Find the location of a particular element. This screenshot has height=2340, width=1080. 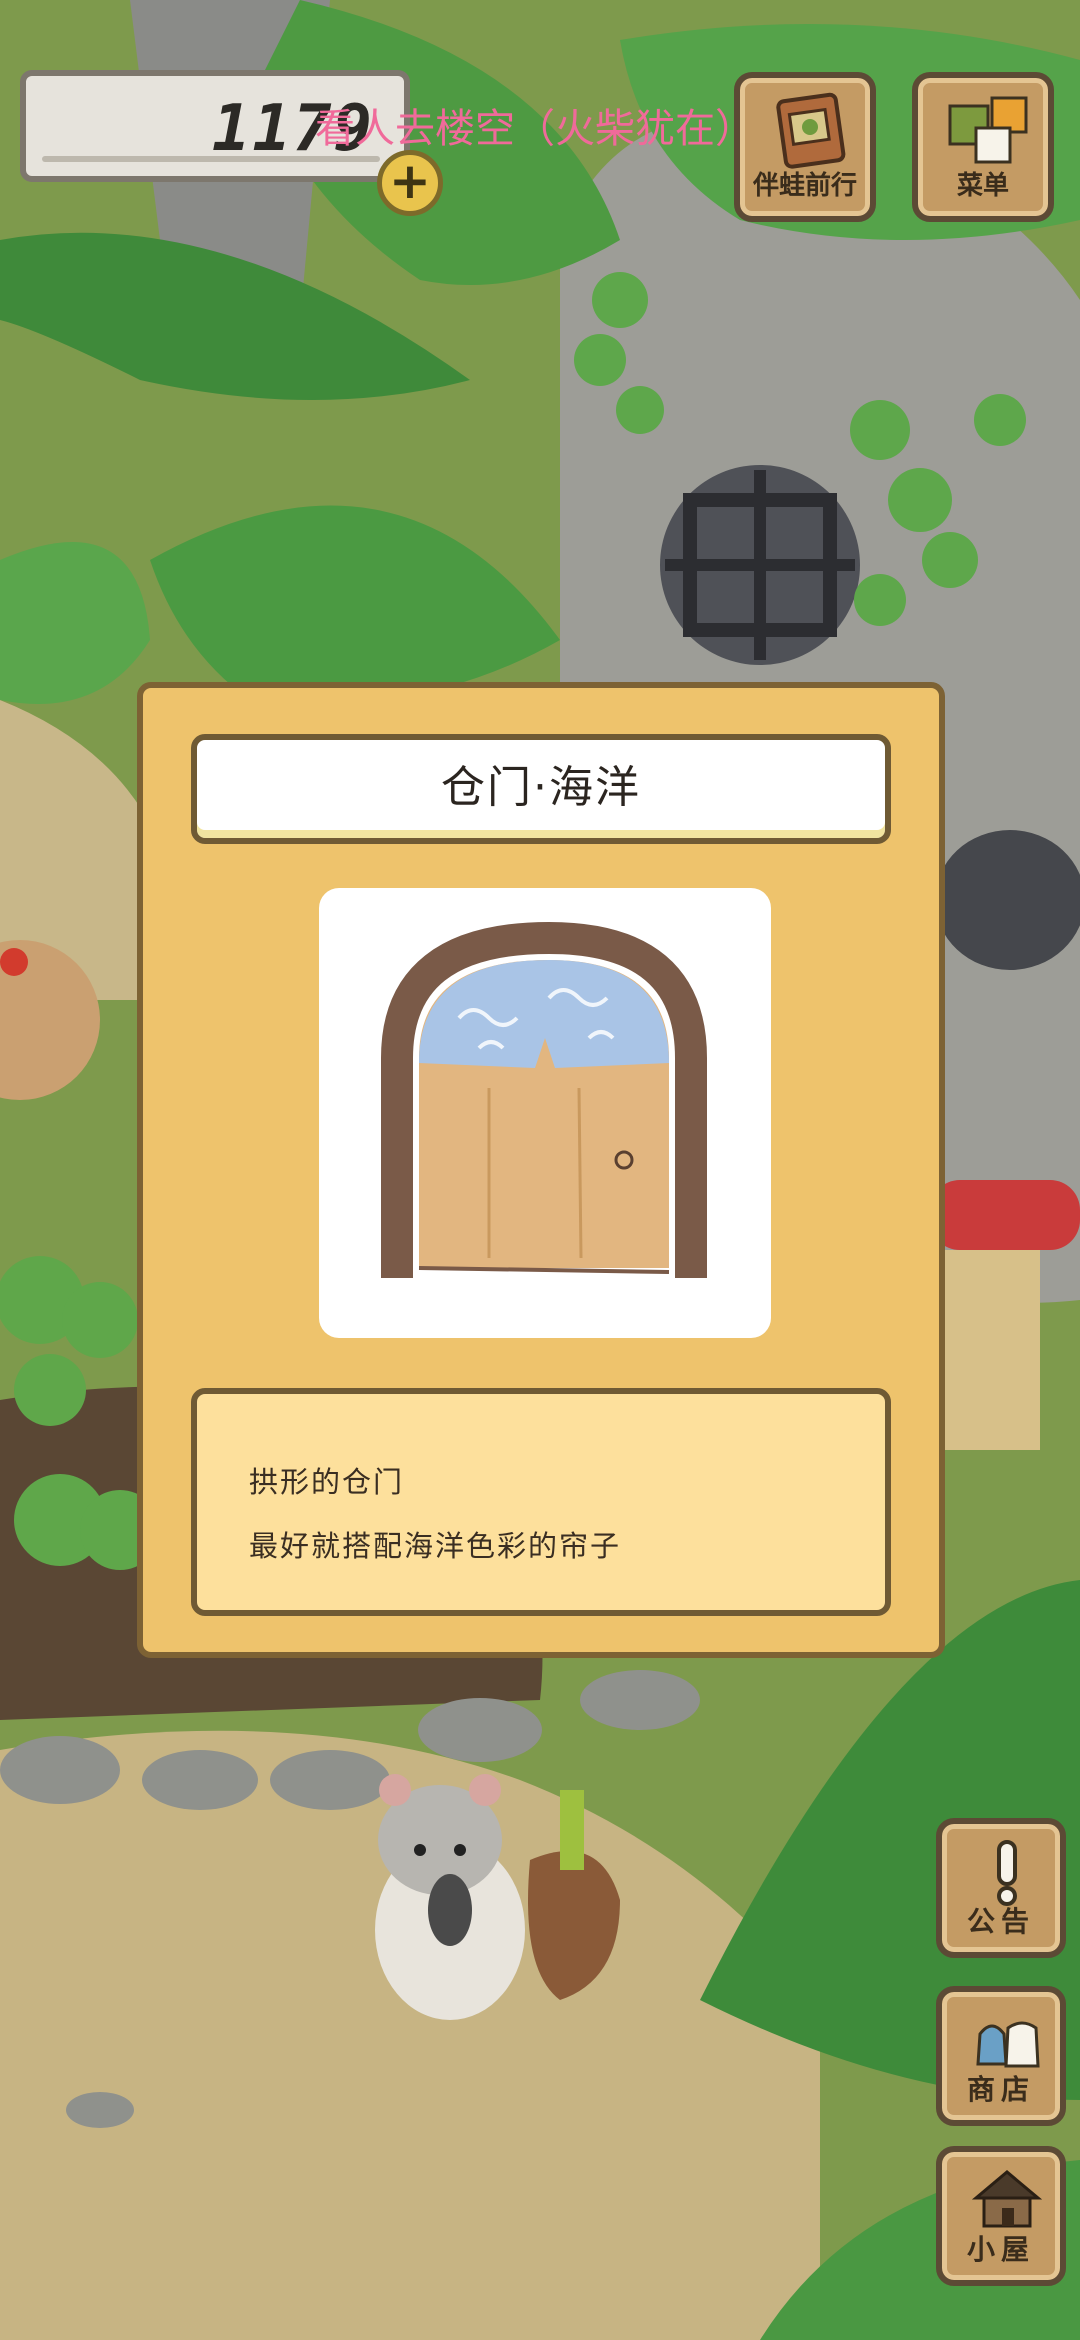

shop-button: 商店 is located at coordinates (1001, 2056).